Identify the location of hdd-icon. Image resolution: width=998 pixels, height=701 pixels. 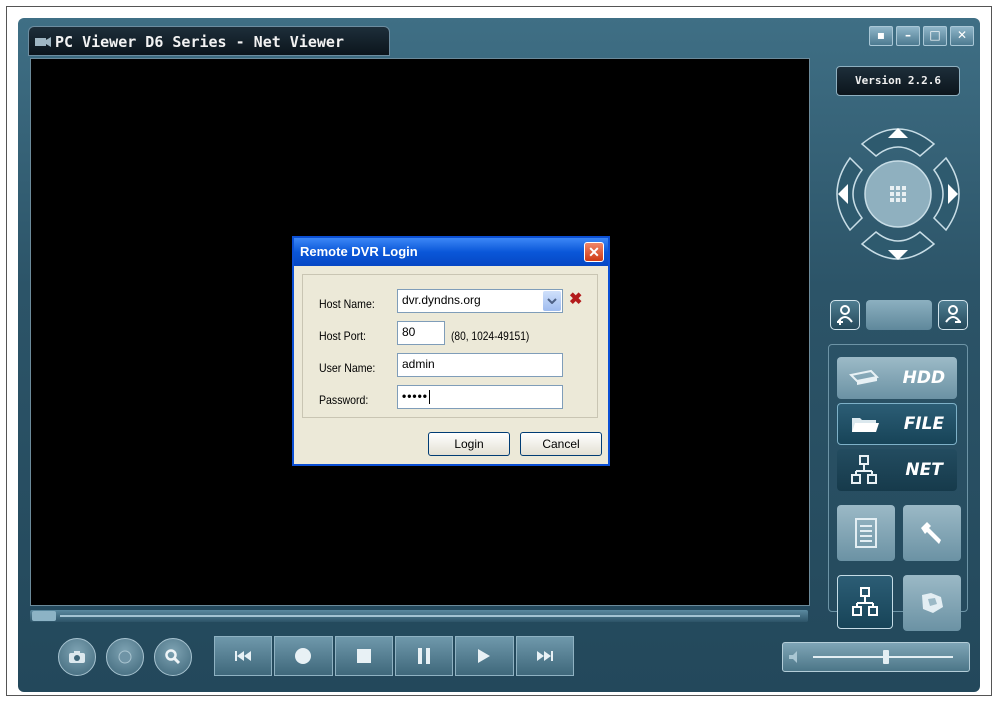
(863, 377).